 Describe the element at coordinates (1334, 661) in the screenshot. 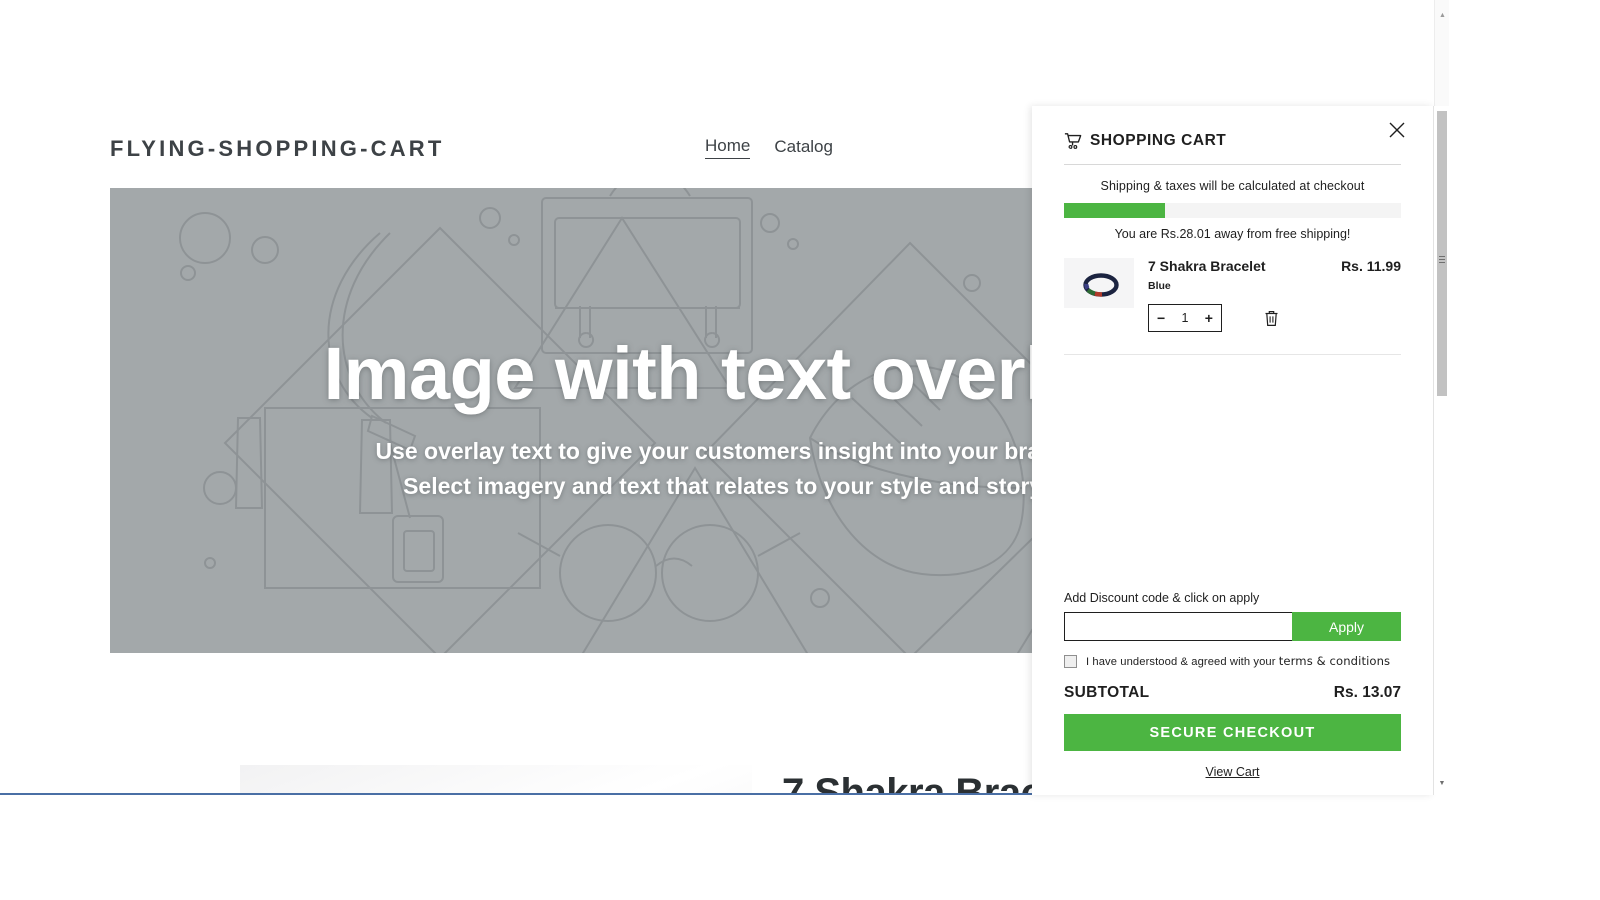

I see `terms-and-conditions-link: terms & conditions` at that location.